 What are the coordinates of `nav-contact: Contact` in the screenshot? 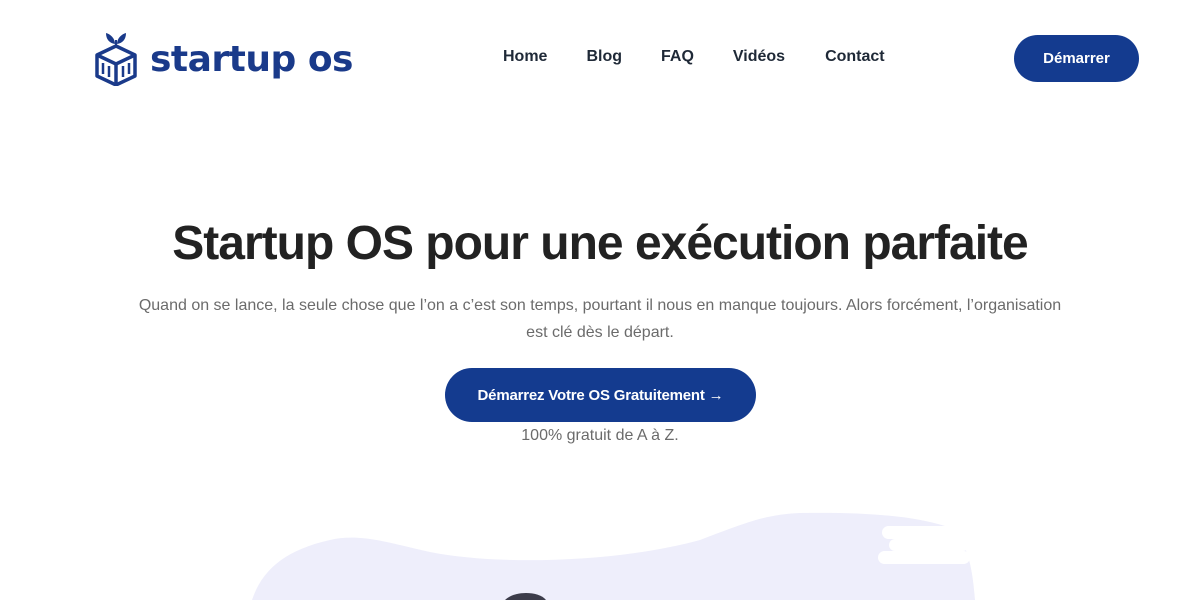 It's located at (855, 57).